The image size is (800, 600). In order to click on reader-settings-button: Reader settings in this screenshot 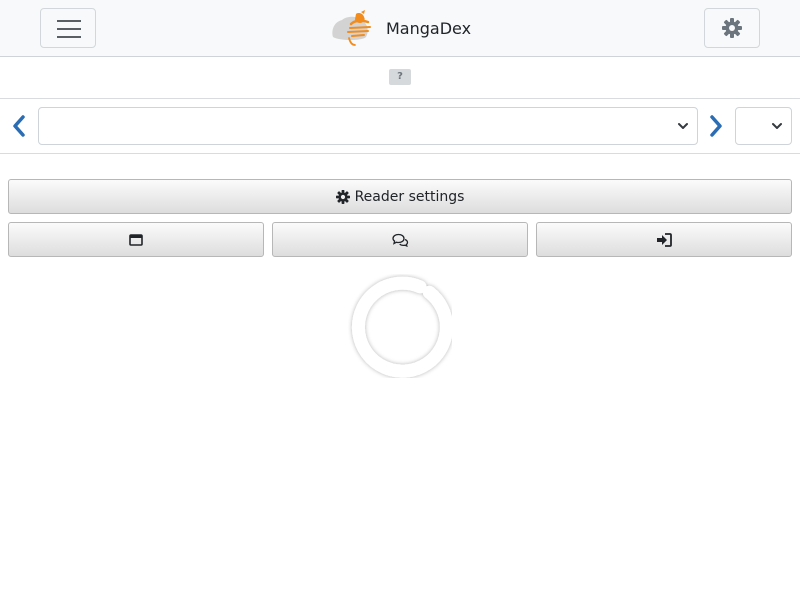, I will do `click(400, 196)`.